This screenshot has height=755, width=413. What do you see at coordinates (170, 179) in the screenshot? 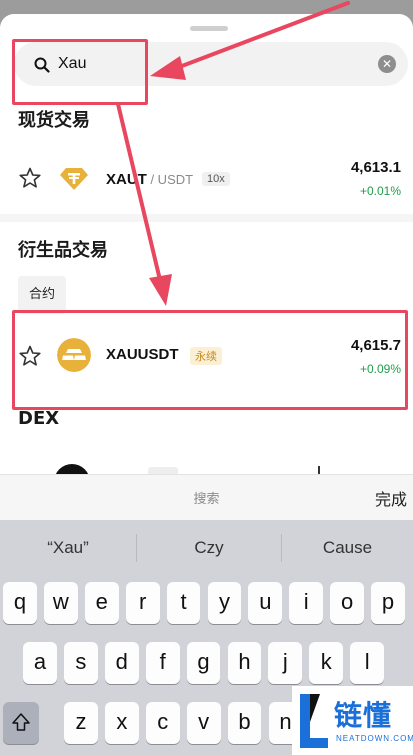
I see `spot-quote: / USDT` at bounding box center [170, 179].